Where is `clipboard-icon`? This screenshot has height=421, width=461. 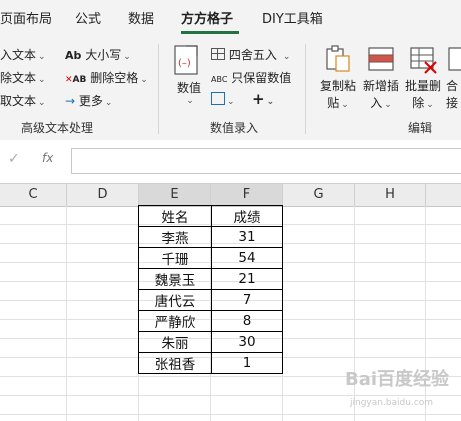
clipboard-icon is located at coordinates (338, 58).